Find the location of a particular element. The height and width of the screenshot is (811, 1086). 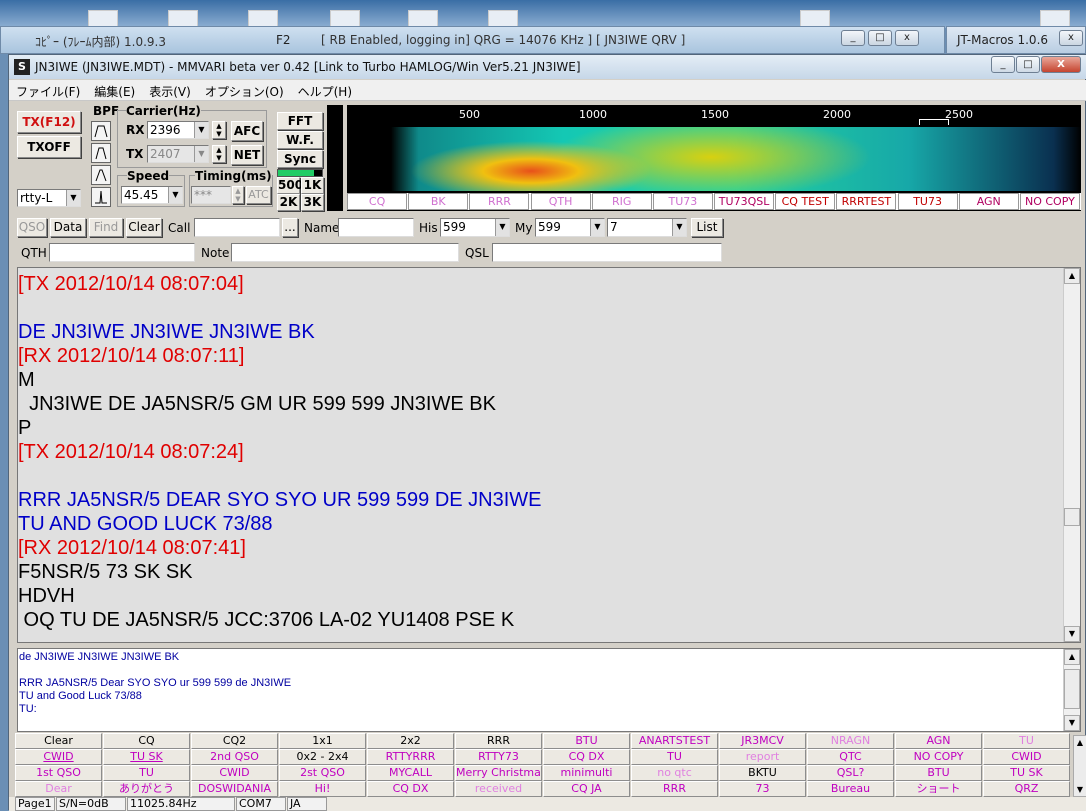

macro-button: Clear is located at coordinates (58, 741).